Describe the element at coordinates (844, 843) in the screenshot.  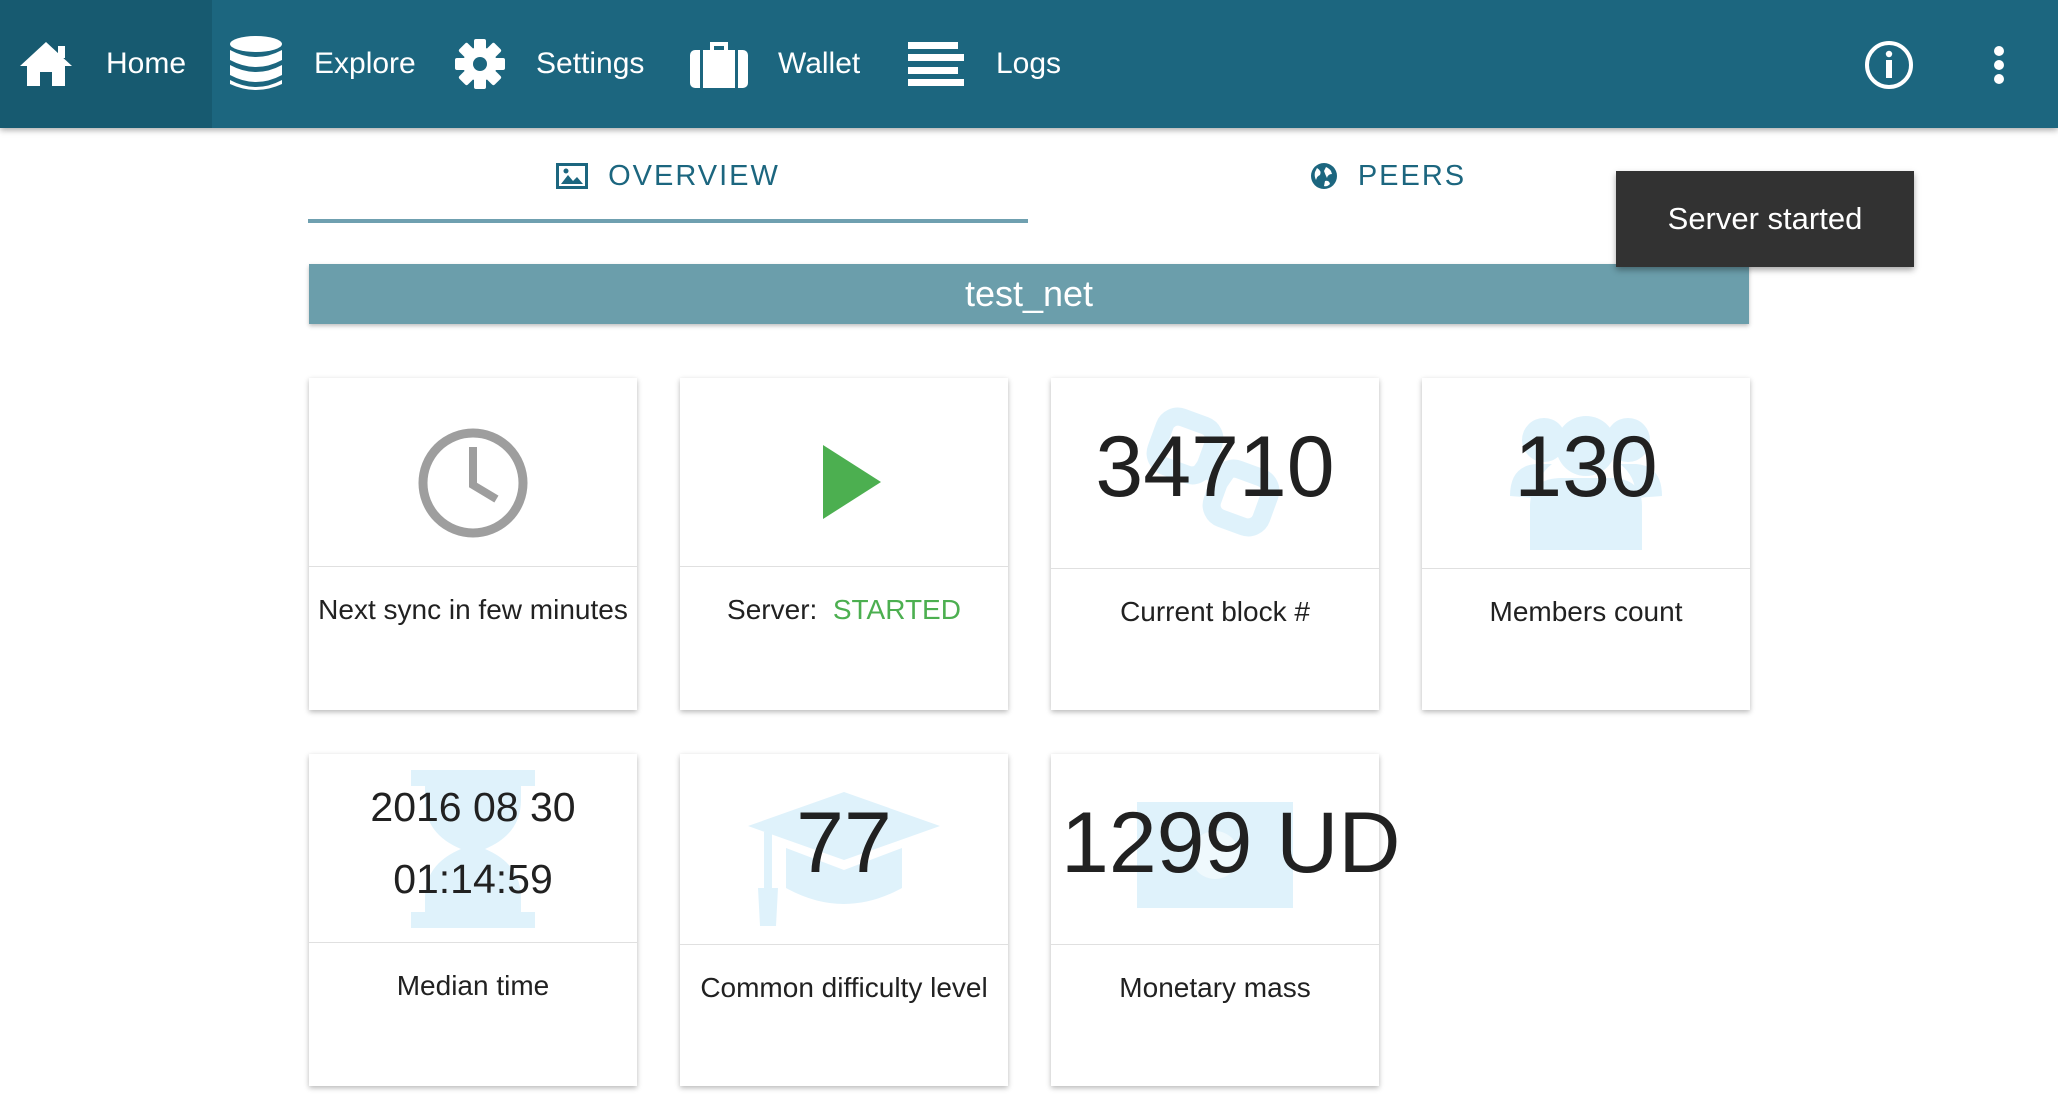
I see `difficulty-value: 77` at that location.